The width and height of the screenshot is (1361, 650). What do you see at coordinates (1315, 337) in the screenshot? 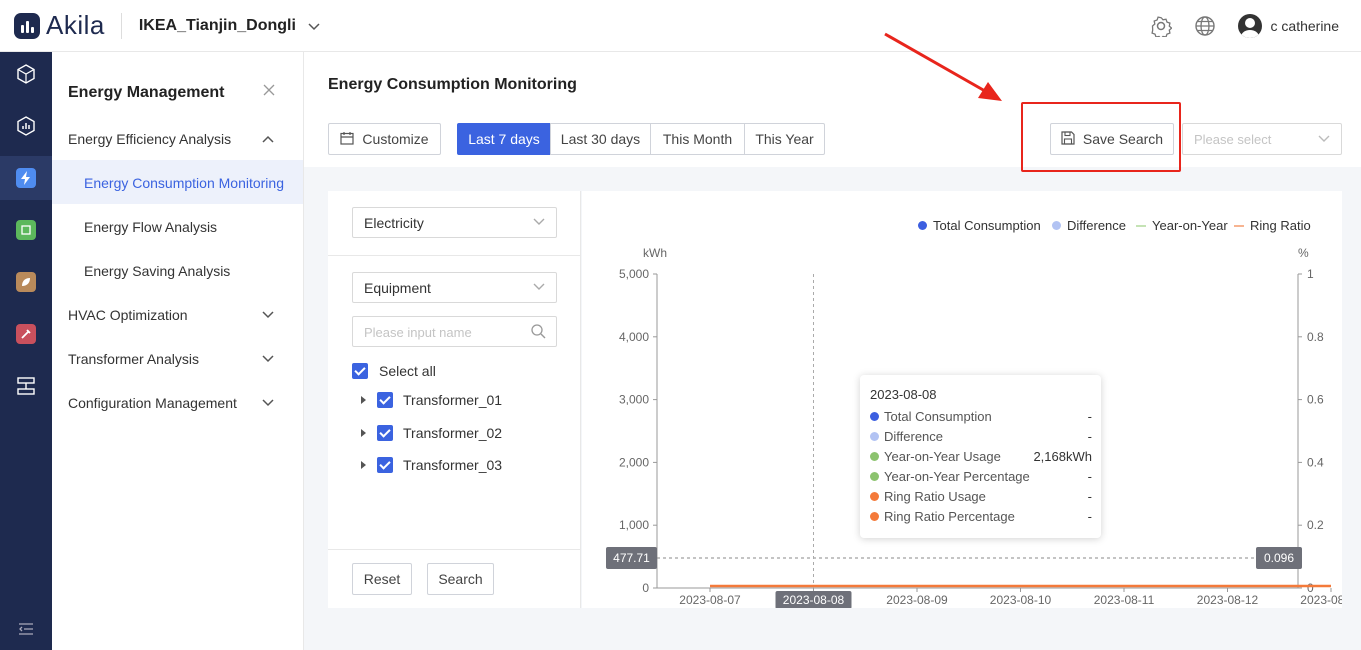
I see `right-tick-label: 0.8` at bounding box center [1315, 337].